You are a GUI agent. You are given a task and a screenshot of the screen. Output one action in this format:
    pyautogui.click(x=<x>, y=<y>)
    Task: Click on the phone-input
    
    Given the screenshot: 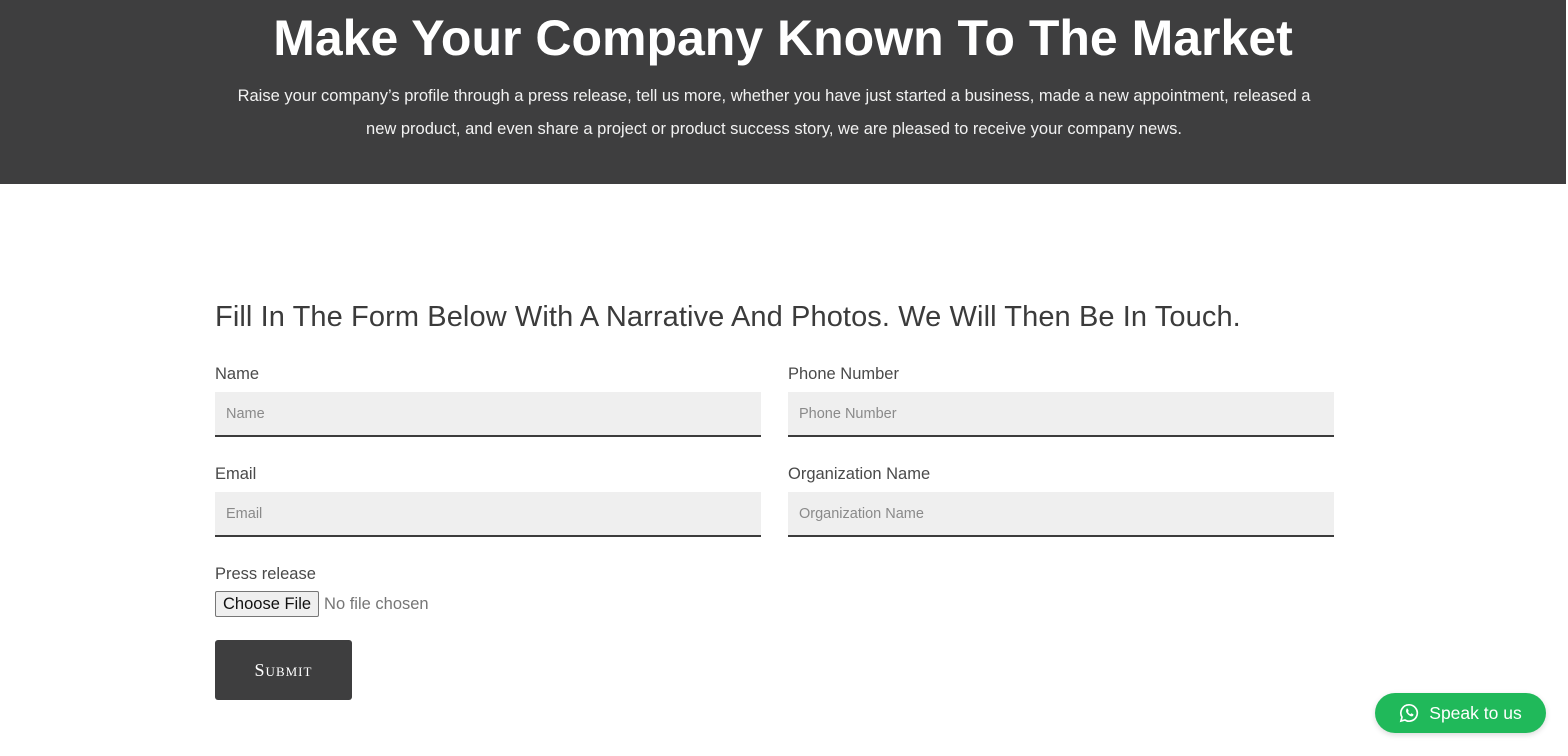 What is the action you would take?
    pyautogui.click(x=1061, y=414)
    